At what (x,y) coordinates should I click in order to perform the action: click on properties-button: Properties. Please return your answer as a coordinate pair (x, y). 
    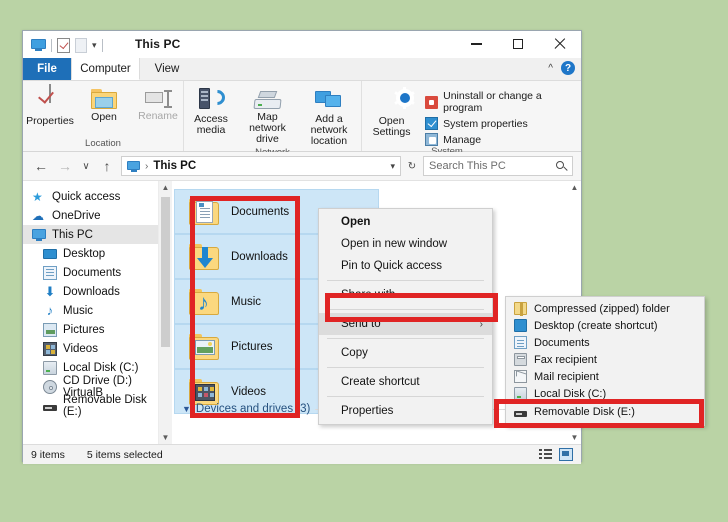
    Looking at the image, I should click on (50, 105).